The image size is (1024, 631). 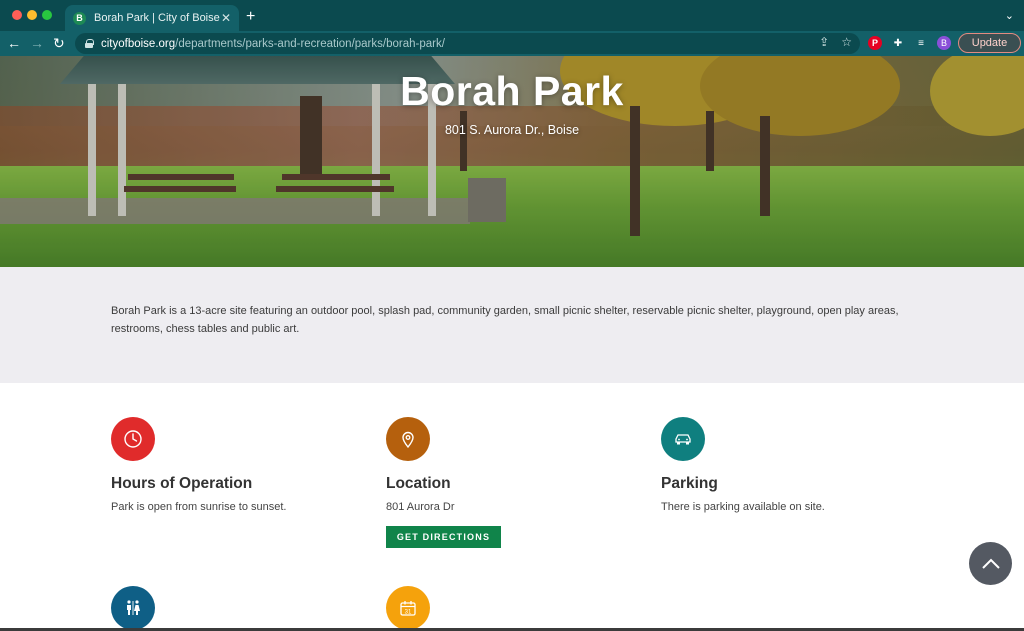 What do you see at coordinates (408, 608) in the screenshot?
I see `calendar-icon: 31` at bounding box center [408, 608].